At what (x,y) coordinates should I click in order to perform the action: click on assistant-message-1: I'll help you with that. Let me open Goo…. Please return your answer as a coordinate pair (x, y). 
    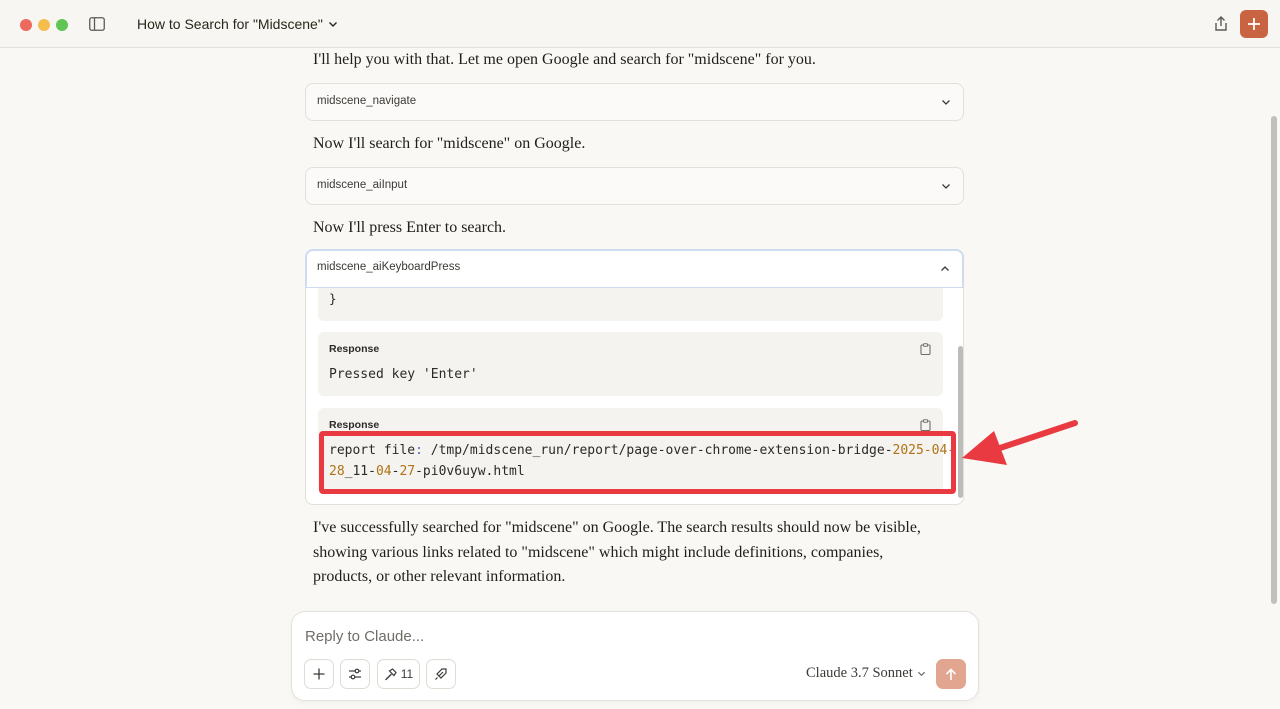
    Looking at the image, I should click on (564, 59).